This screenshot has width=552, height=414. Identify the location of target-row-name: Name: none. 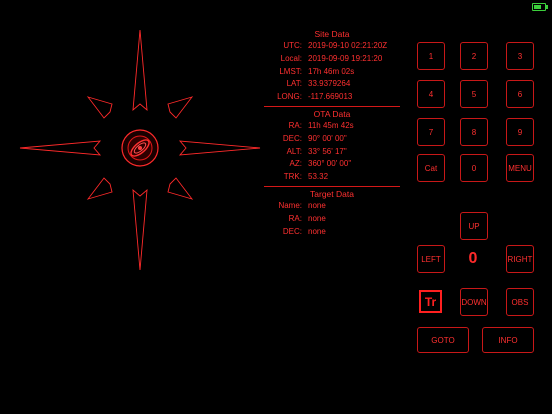
(302, 205).